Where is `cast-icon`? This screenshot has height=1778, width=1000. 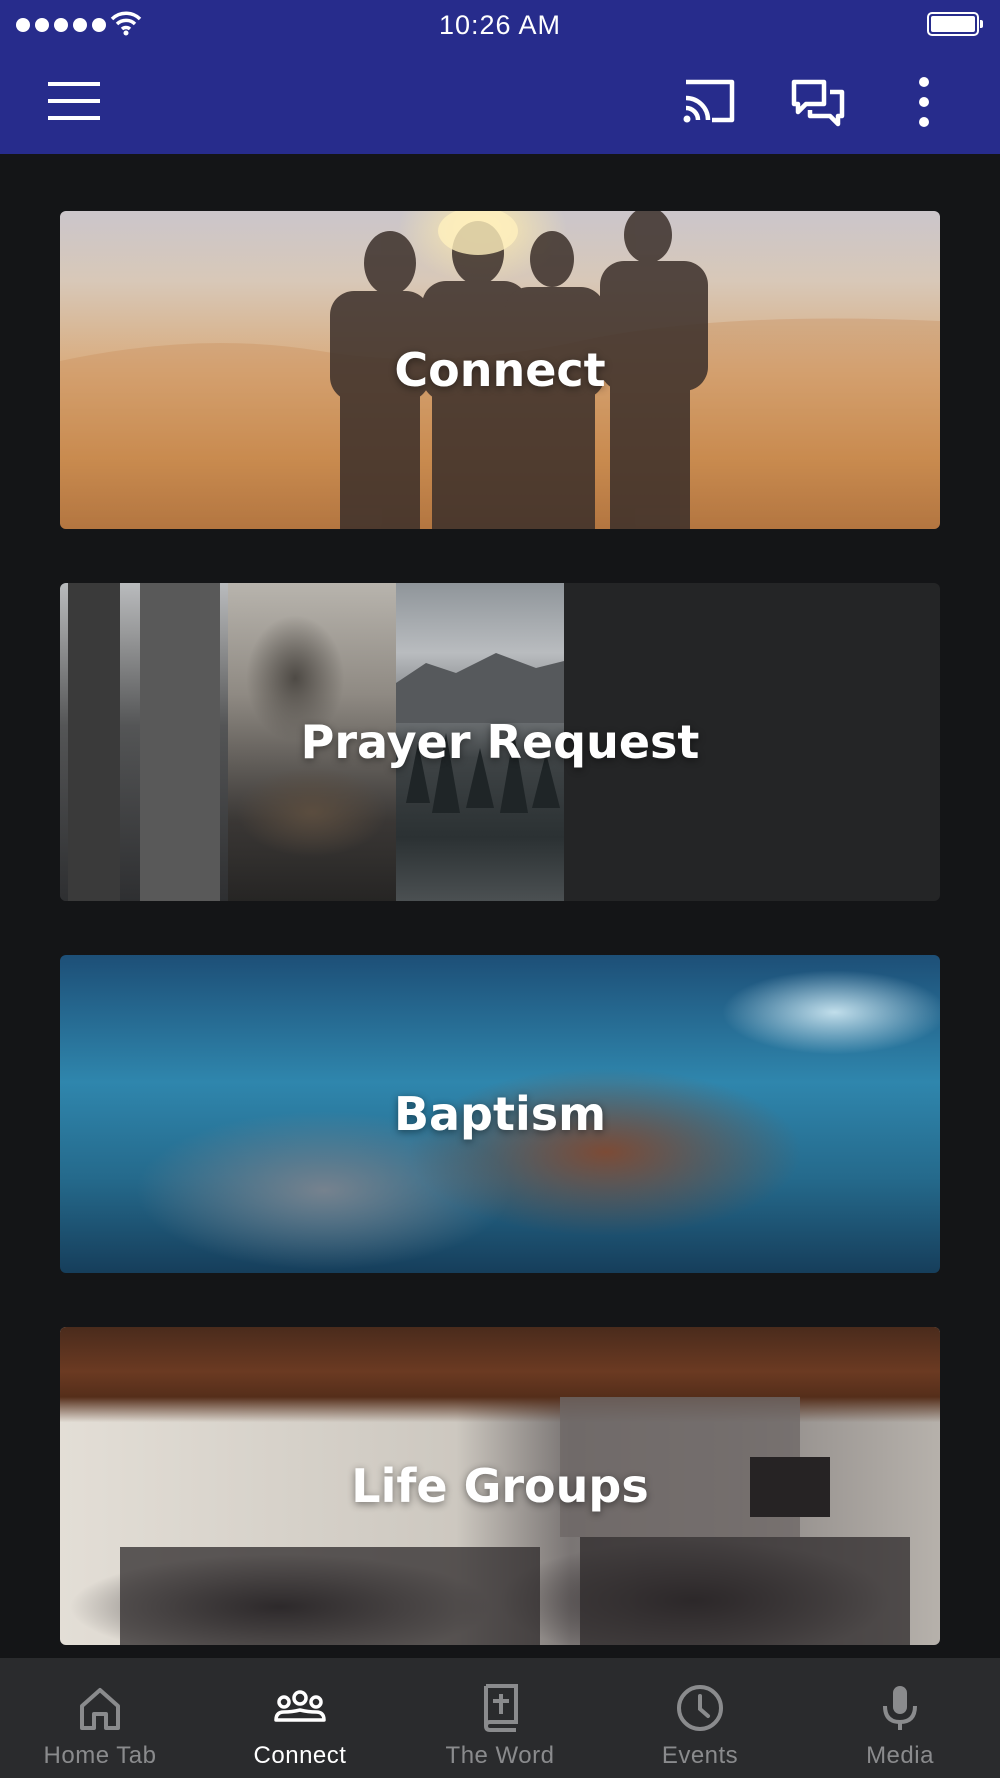 cast-icon is located at coordinates (709, 101).